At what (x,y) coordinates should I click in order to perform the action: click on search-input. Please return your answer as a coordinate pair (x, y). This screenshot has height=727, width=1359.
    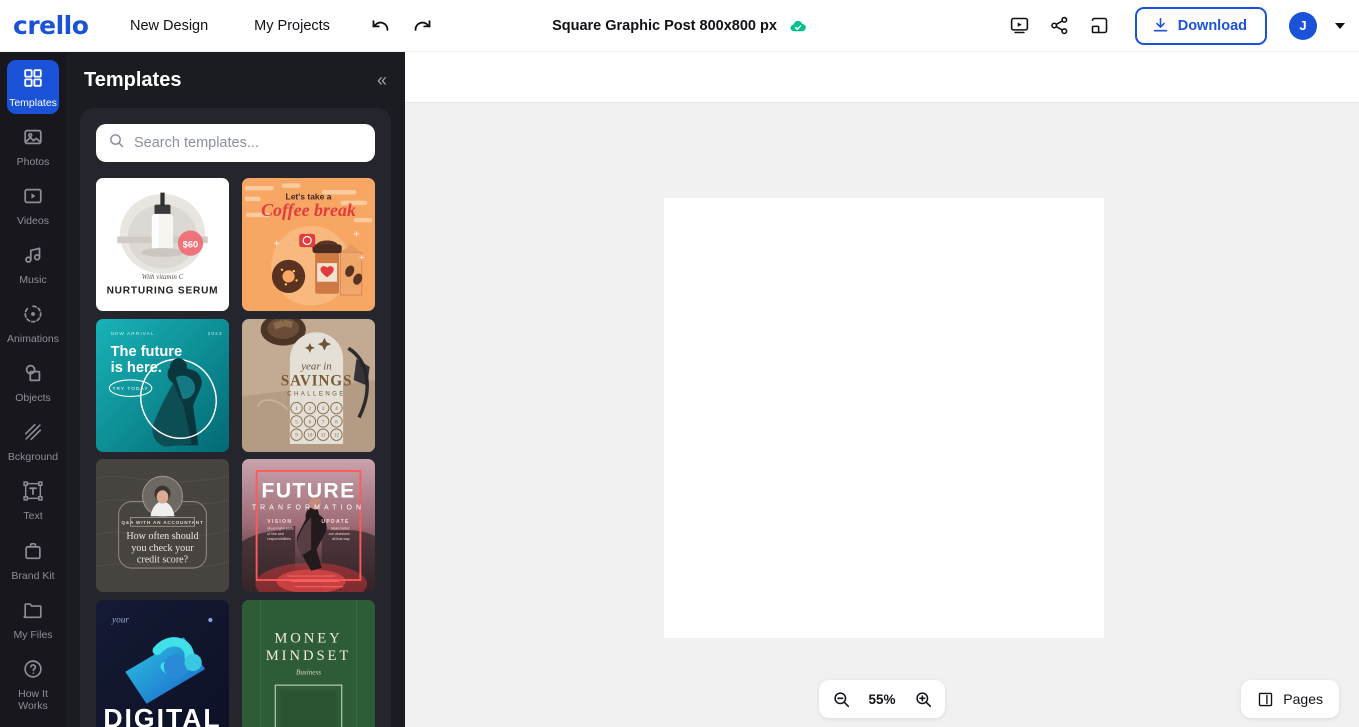
    Looking at the image, I should click on (248, 143).